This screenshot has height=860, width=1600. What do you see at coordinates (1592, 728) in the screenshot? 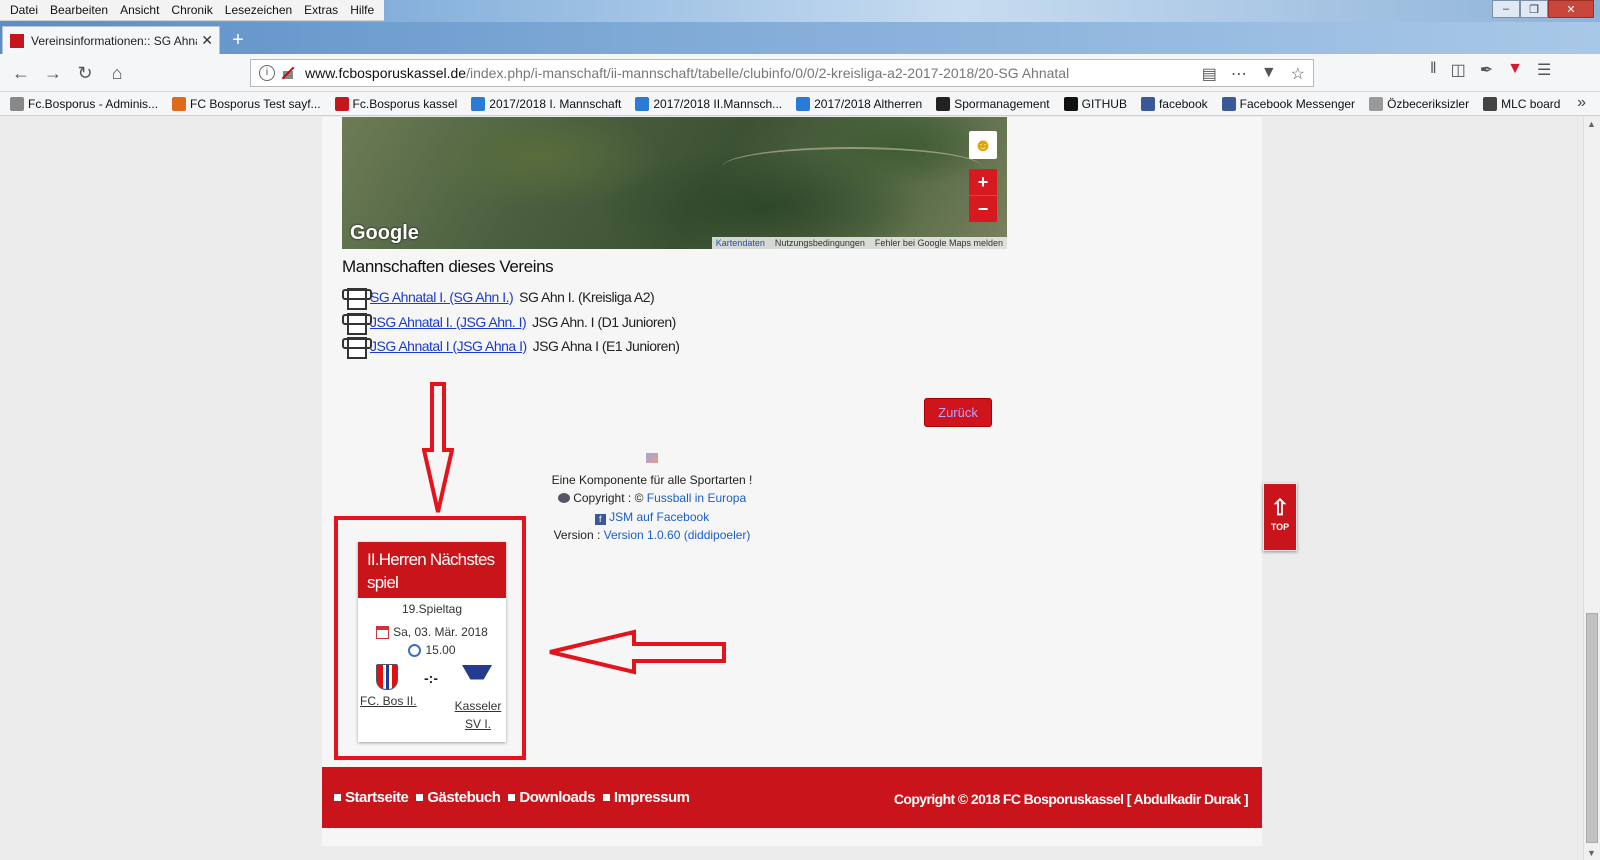
I see `scrollbar-thumb` at bounding box center [1592, 728].